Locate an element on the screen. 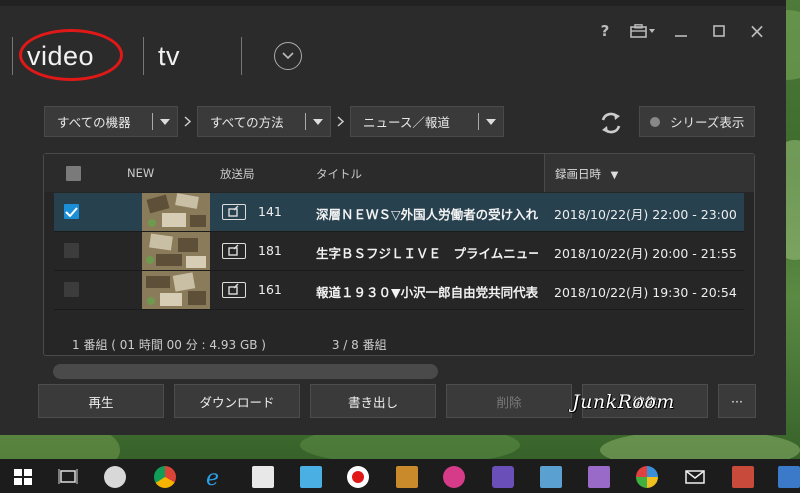 This screenshot has height=493, width=800. table-header: NEW 放送局 タイトル 録画日時 ▼ is located at coordinates (399, 173).